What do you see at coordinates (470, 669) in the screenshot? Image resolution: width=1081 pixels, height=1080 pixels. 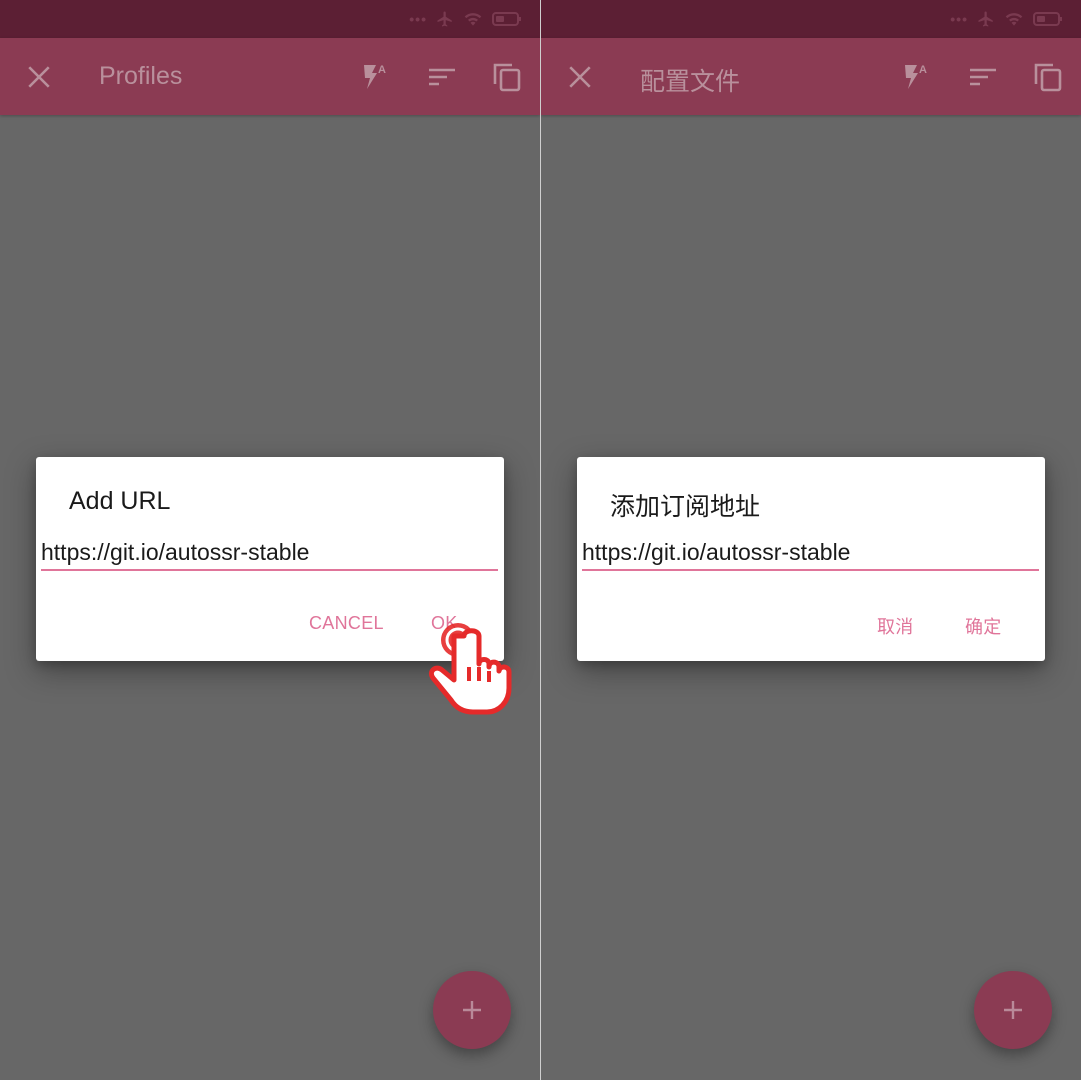 I see `tap-hand-icon` at bounding box center [470, 669].